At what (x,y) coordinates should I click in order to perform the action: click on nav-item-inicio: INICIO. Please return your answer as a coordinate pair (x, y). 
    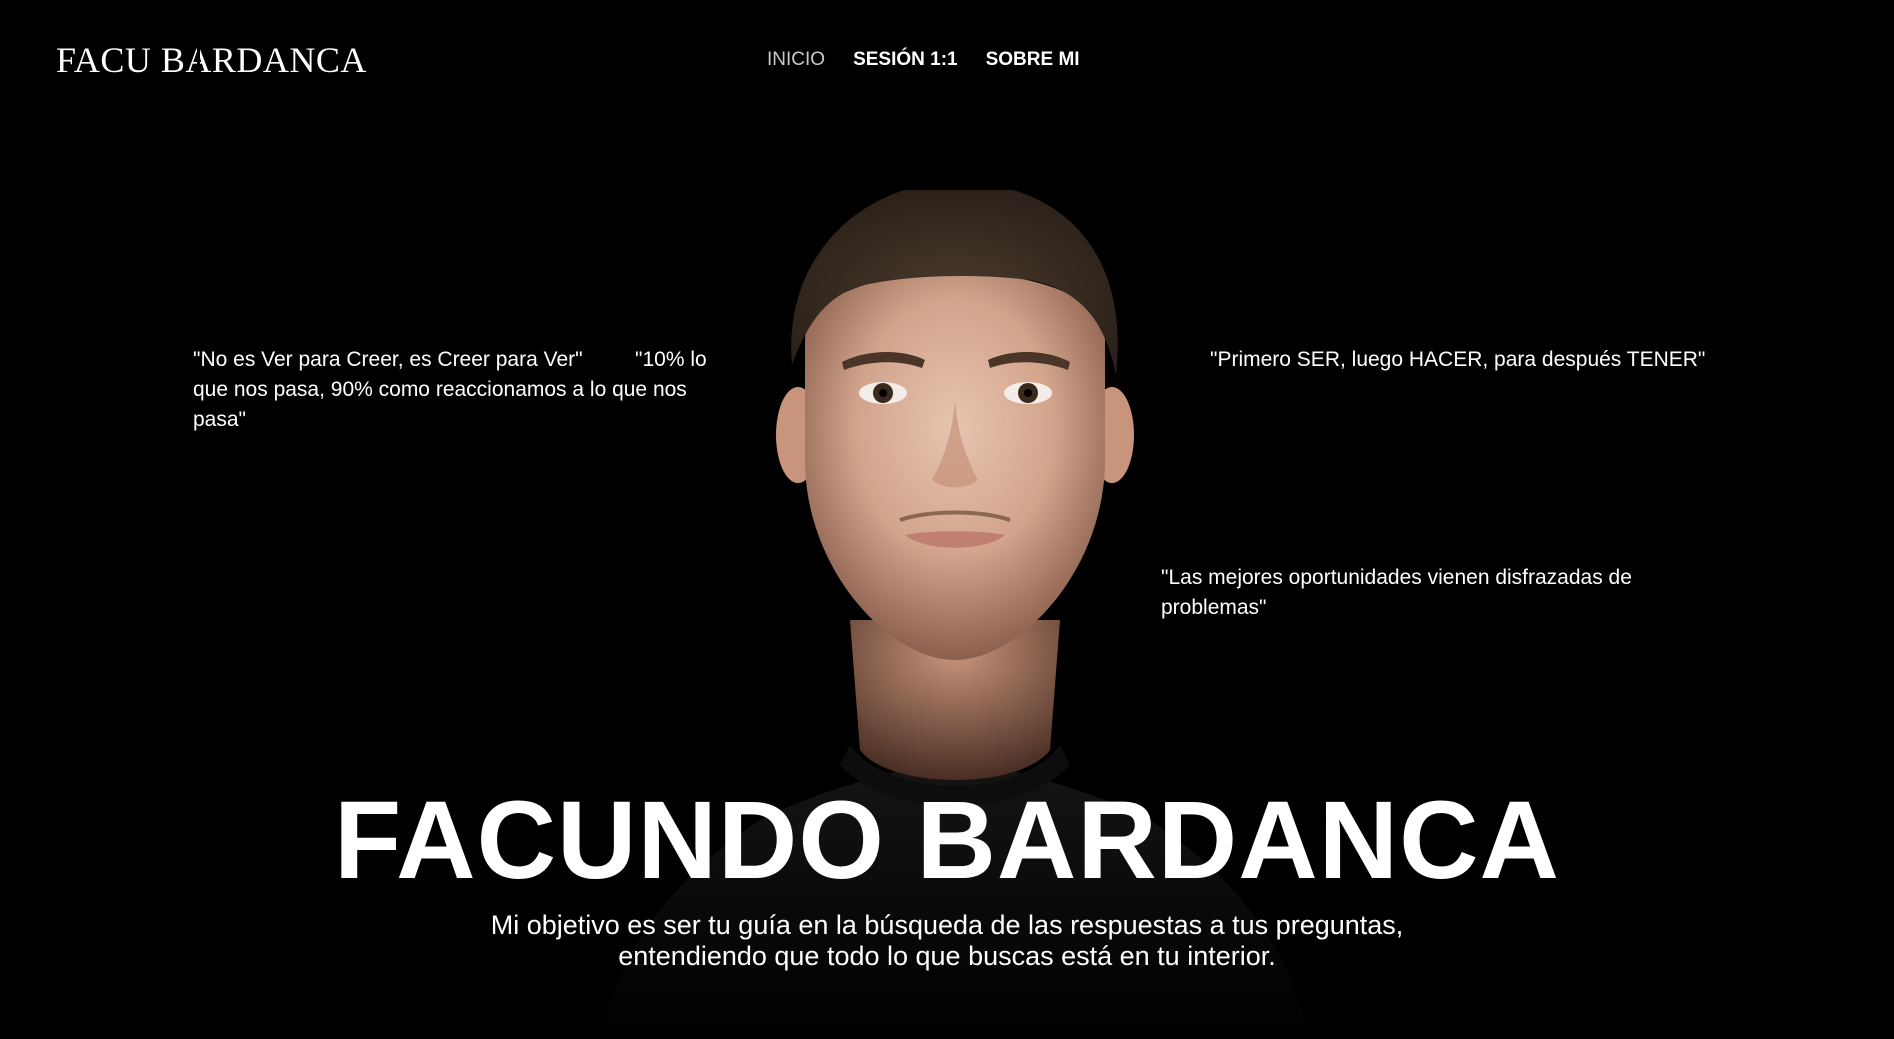
    Looking at the image, I should click on (796, 60).